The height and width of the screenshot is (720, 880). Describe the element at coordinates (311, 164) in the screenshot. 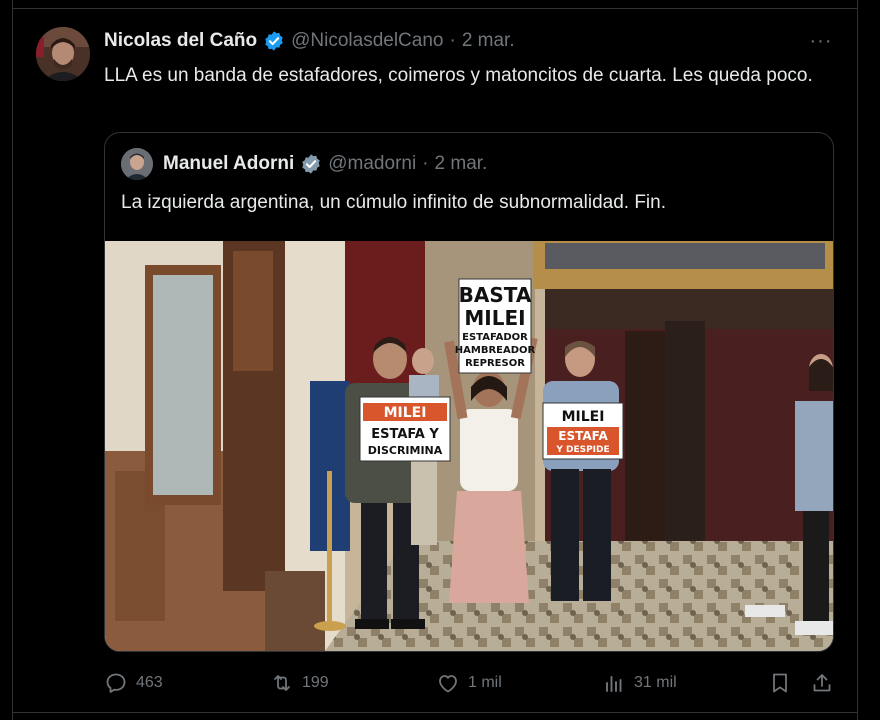

I see `verified-gray-badge-icon` at that location.